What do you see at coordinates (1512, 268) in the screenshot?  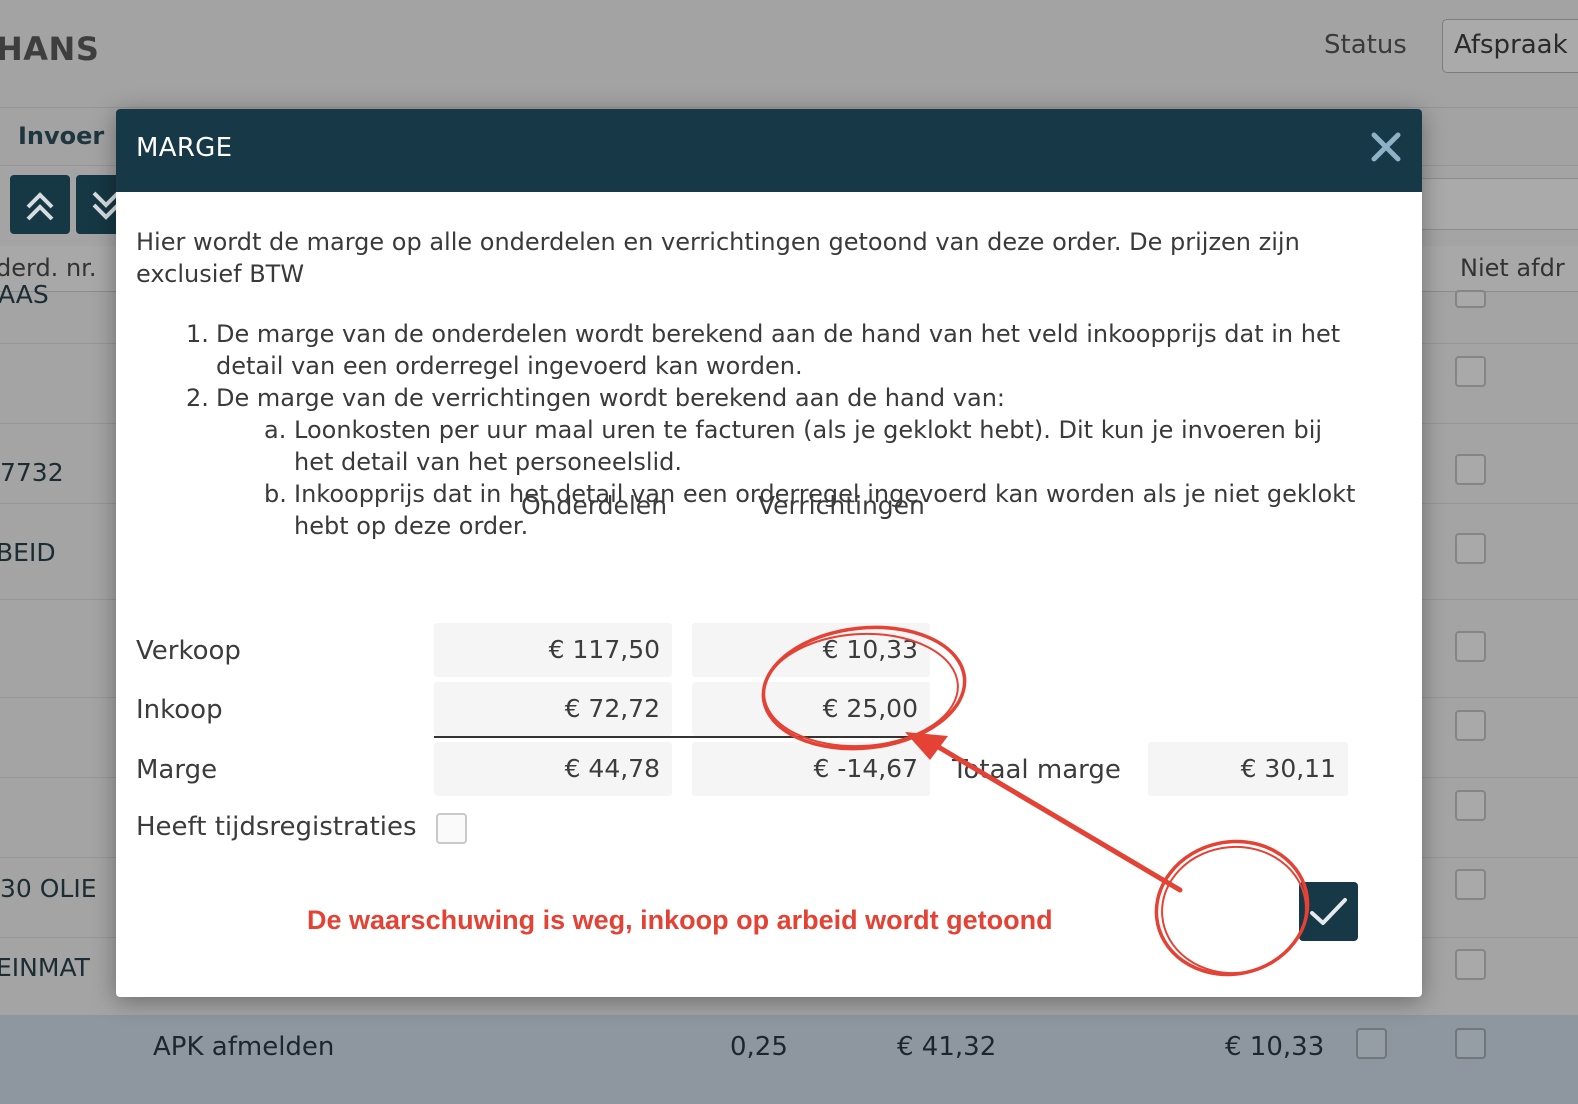 I see `column-header-niet-afdrukken: Niet afdr` at bounding box center [1512, 268].